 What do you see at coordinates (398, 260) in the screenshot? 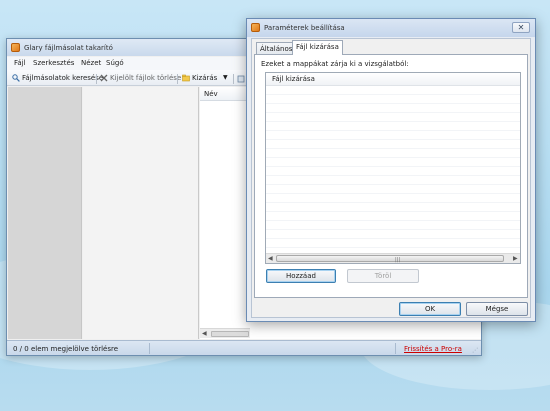
I see `scroll-grip-icon: |||` at bounding box center [398, 260].